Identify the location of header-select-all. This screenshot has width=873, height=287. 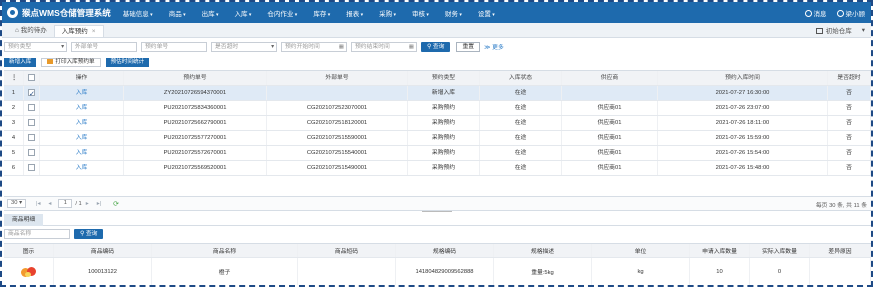
(32, 78).